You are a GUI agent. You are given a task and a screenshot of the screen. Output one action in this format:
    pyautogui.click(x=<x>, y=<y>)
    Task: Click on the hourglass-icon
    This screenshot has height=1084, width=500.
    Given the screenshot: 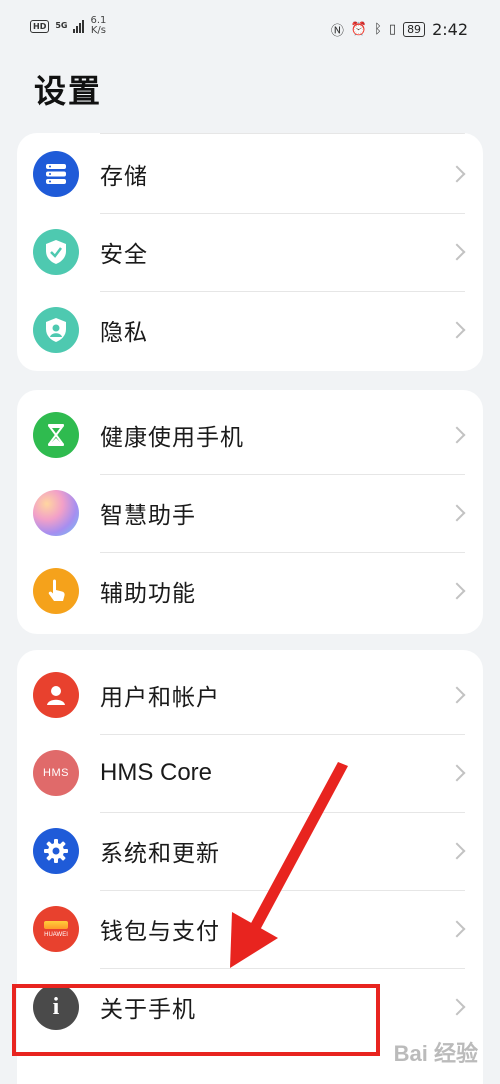 What is the action you would take?
    pyautogui.click(x=56, y=435)
    